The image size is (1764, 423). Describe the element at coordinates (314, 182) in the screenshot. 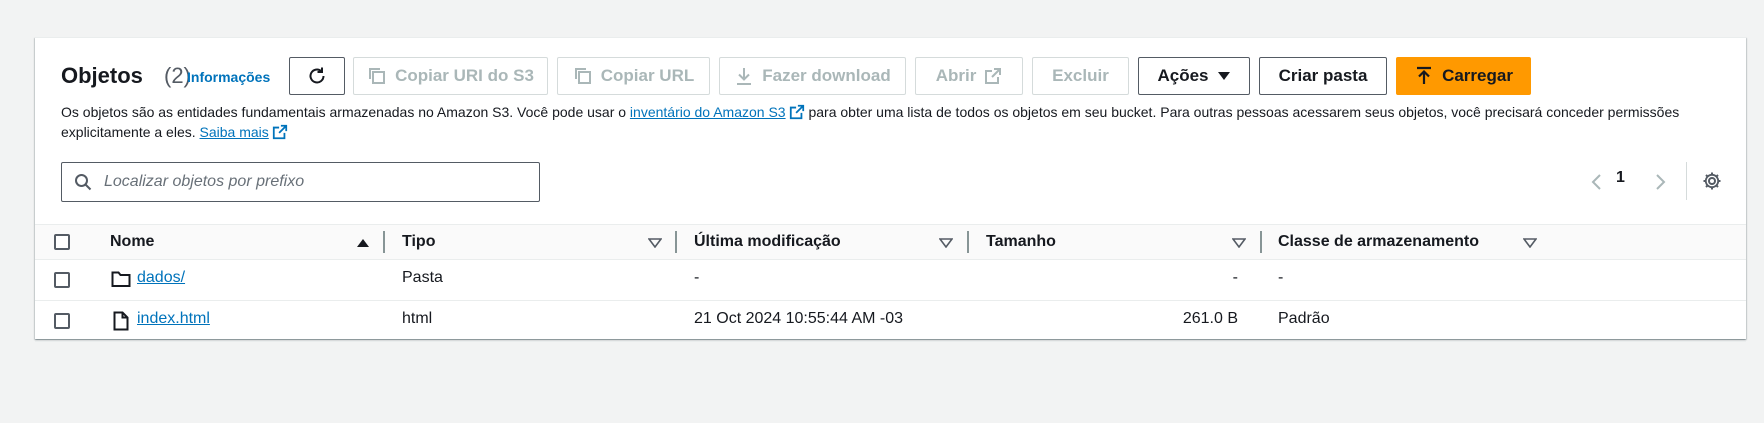

I see `search-input` at that location.